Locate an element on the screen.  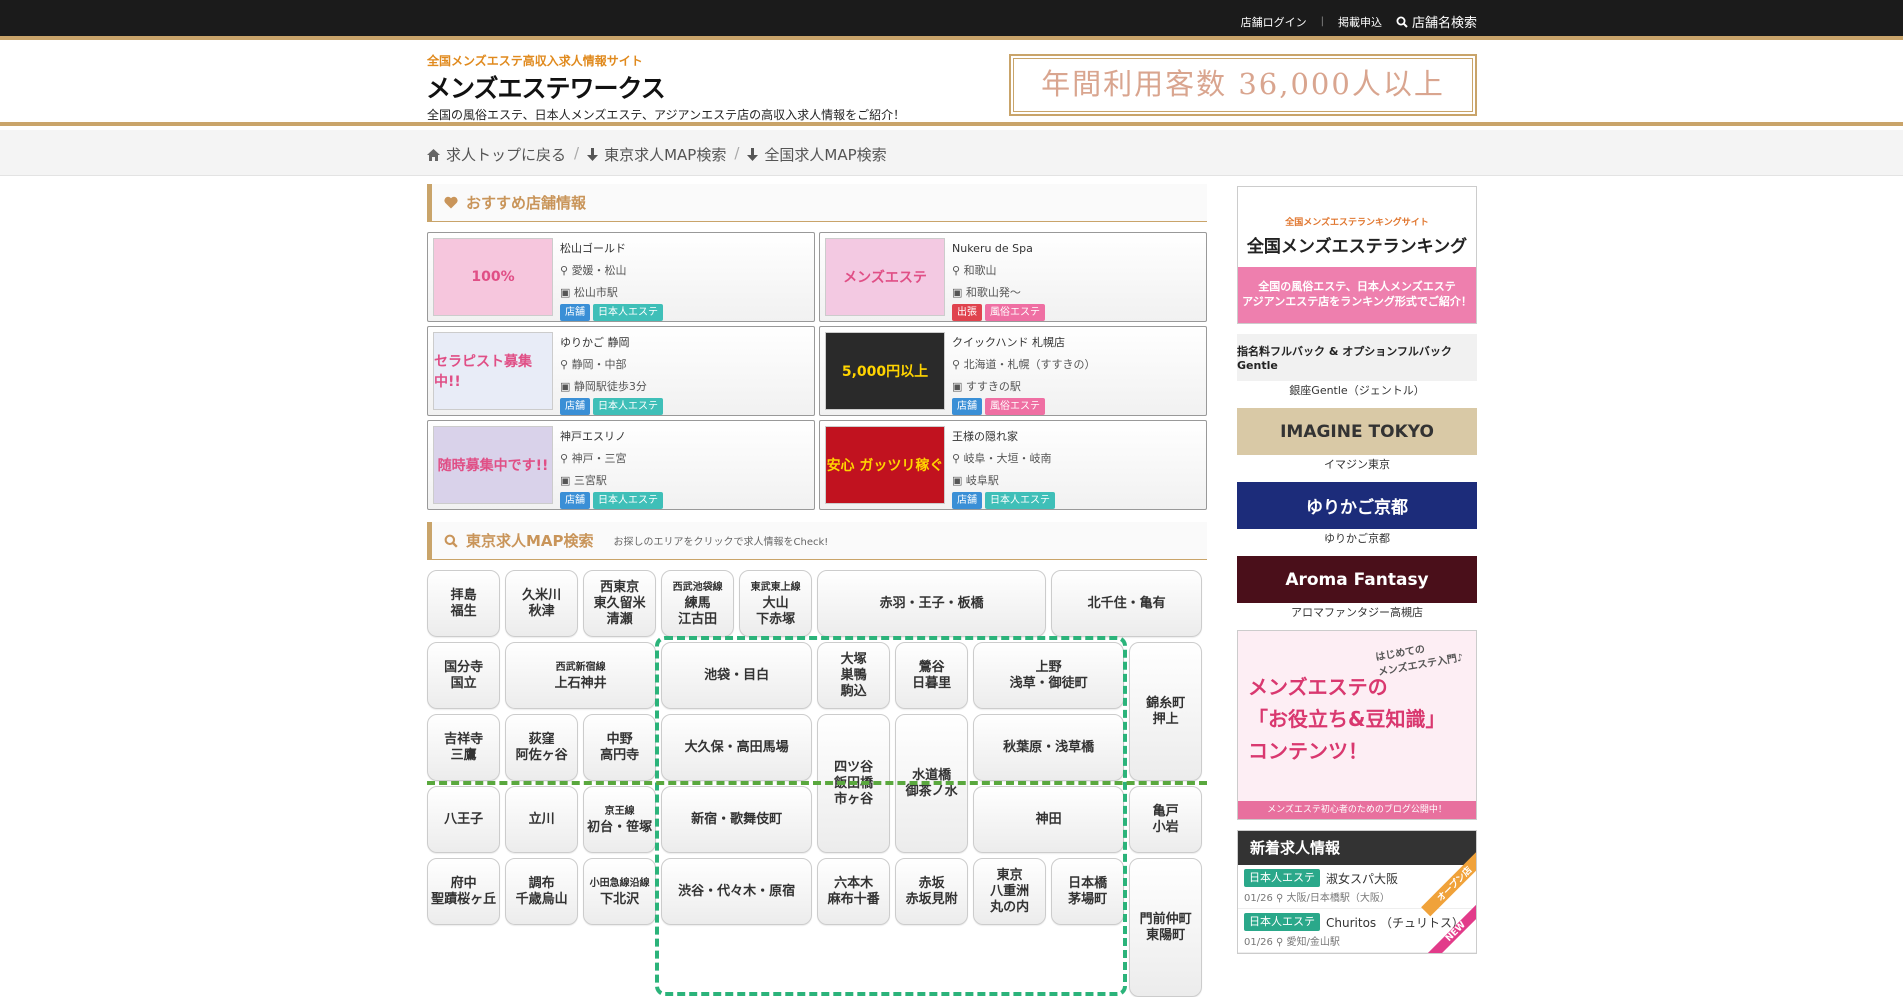
shop-type-badge: 出張 is located at coordinates (967, 312).